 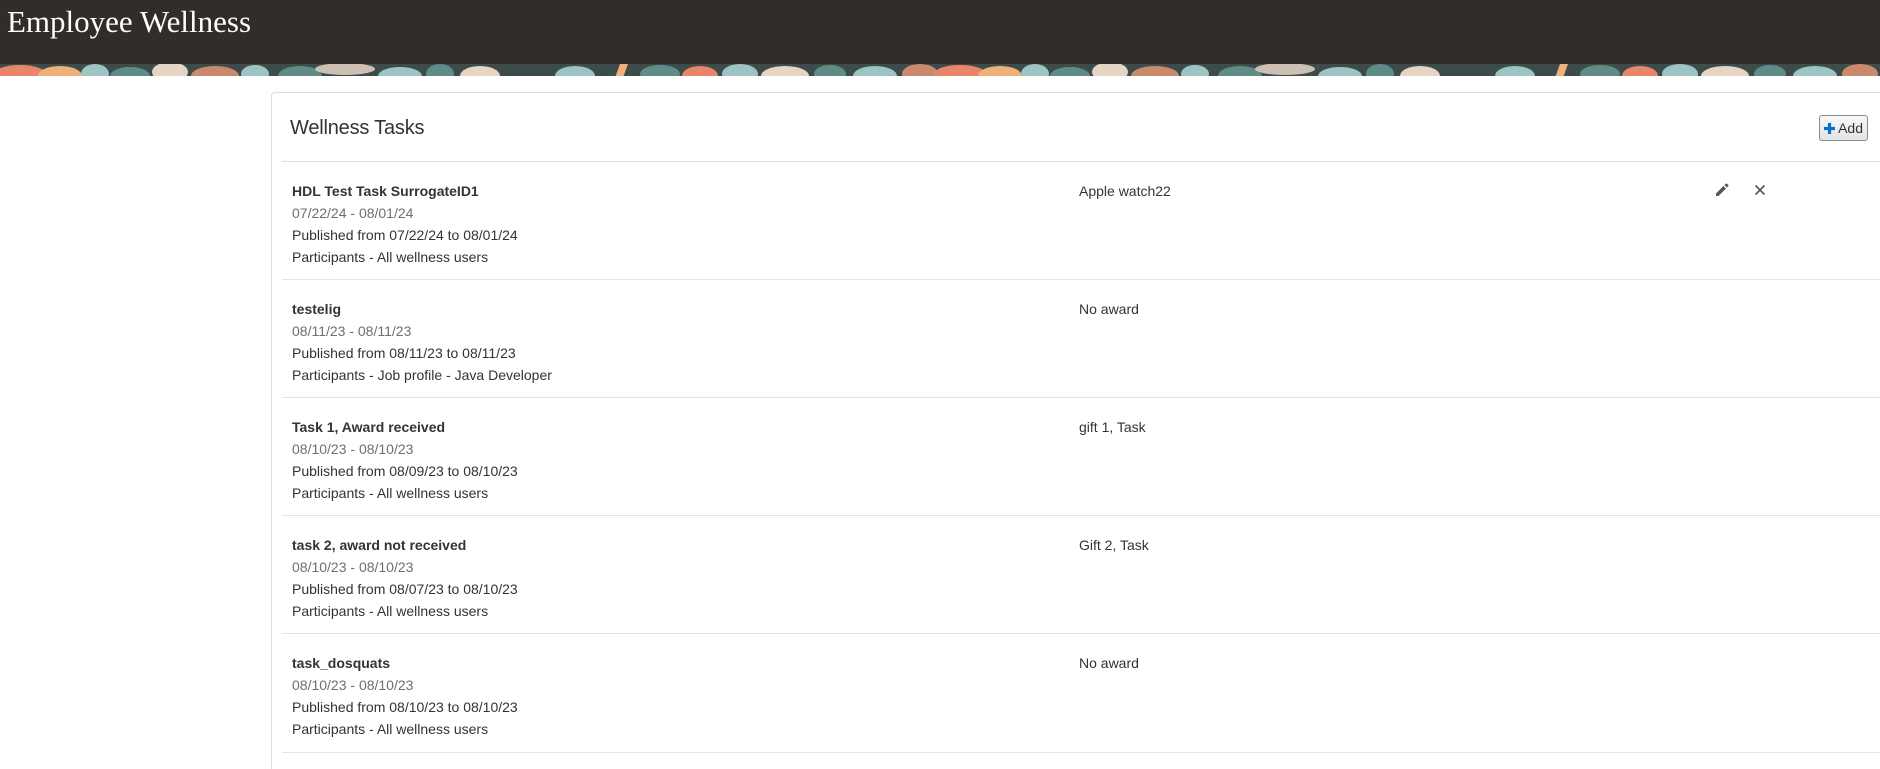 What do you see at coordinates (405, 235) in the screenshot?
I see `task-published: Published from 07/22/24 to 08/01/24` at bounding box center [405, 235].